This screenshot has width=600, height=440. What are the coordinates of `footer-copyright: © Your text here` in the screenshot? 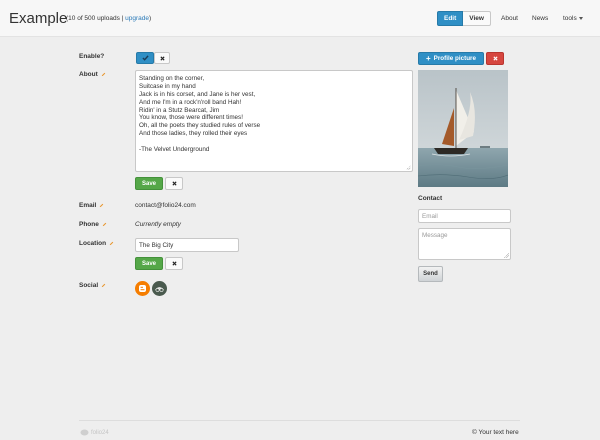 It's located at (495, 432).